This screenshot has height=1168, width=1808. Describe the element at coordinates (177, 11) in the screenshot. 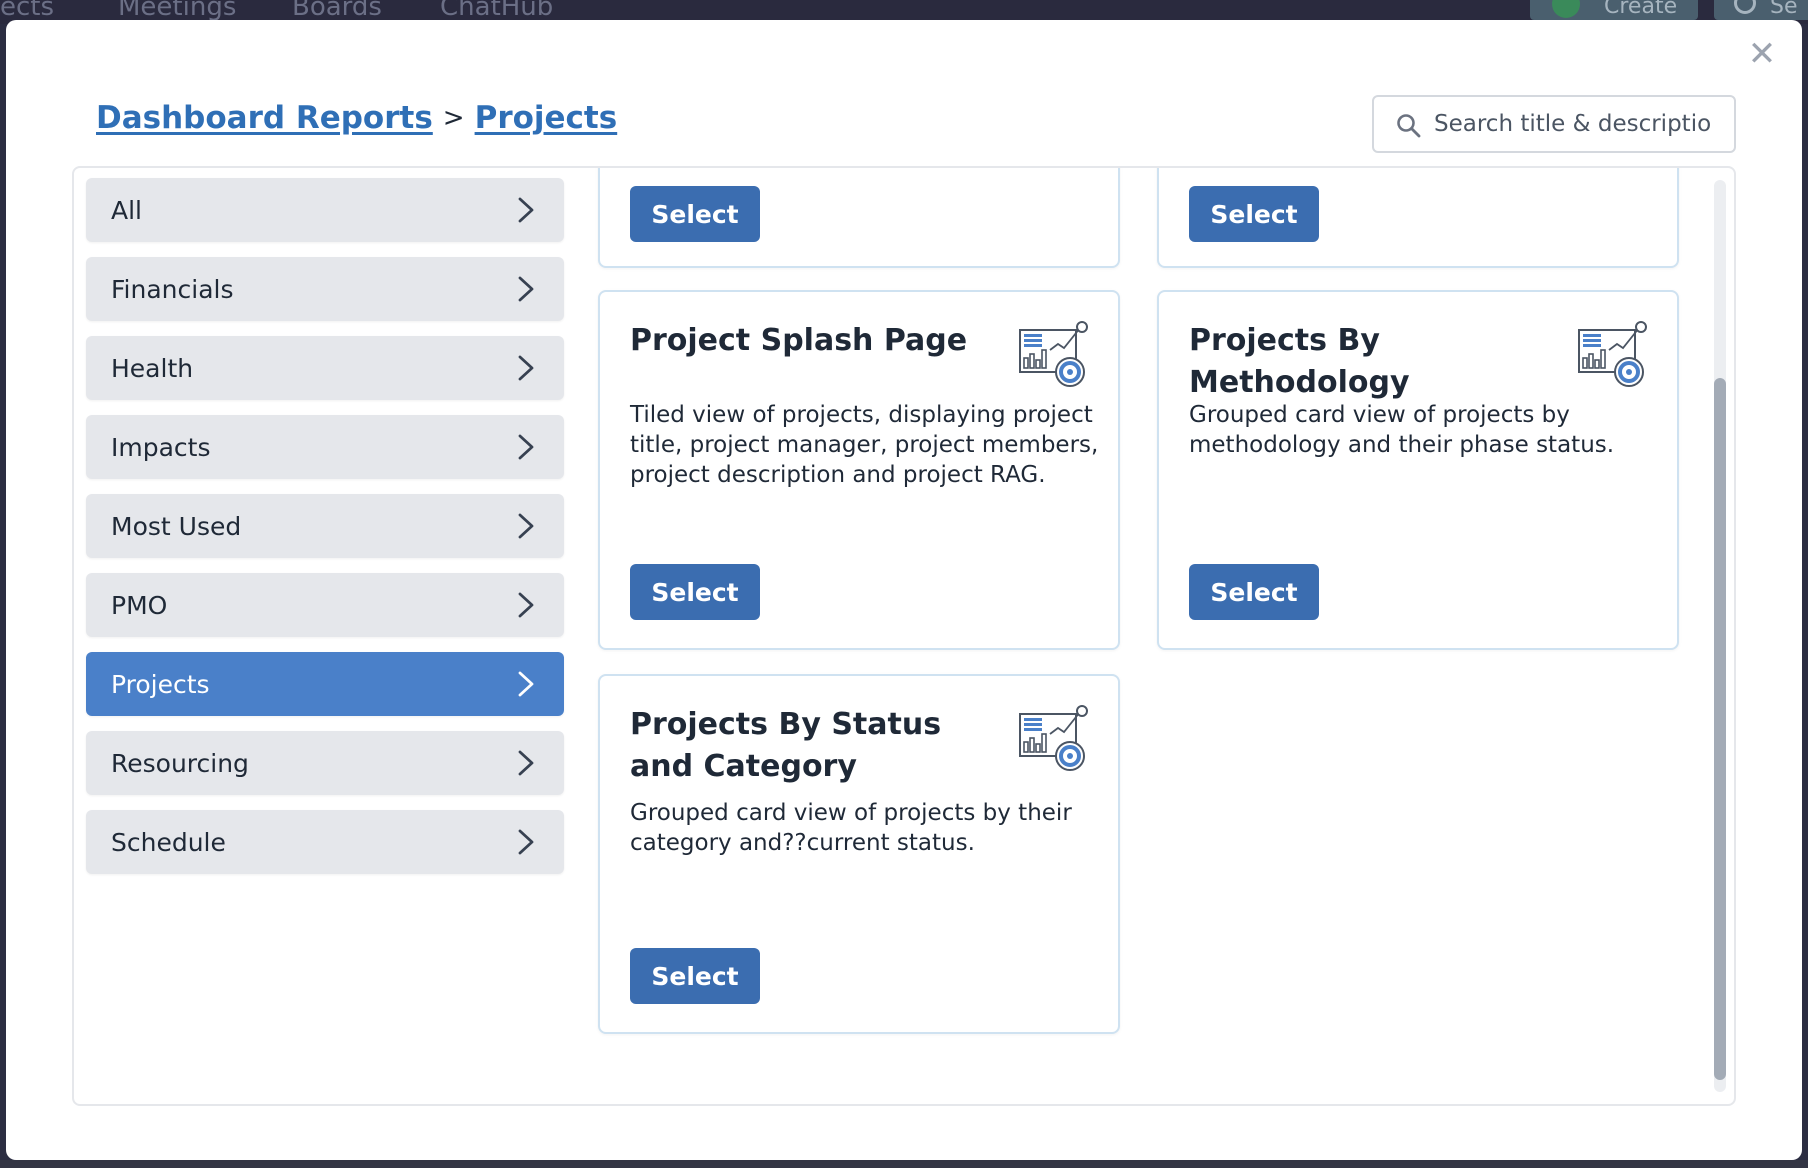

I see `nav-item-meetings: Meetings` at that location.